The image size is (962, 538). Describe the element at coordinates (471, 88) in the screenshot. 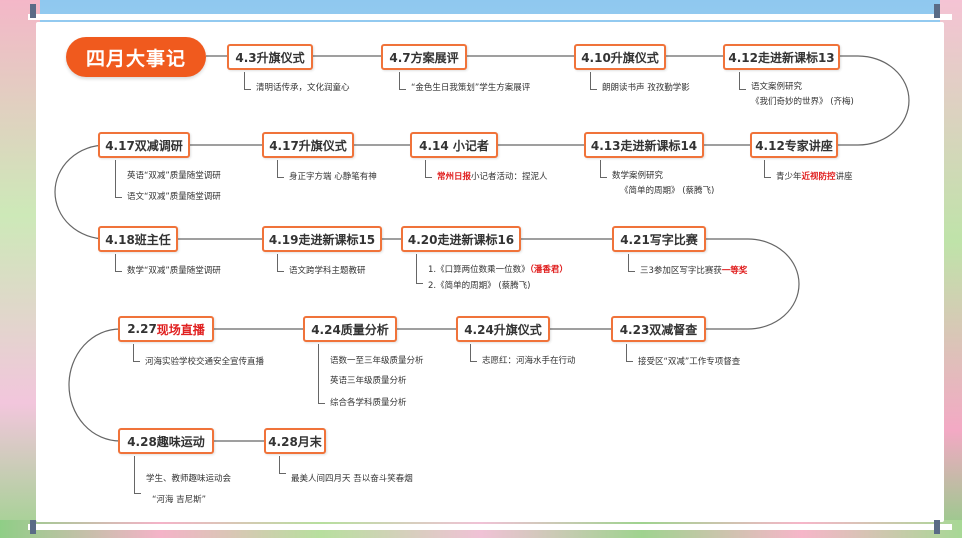

I see `desc-4-7: “金色生日我策划”学生方案展评` at that location.